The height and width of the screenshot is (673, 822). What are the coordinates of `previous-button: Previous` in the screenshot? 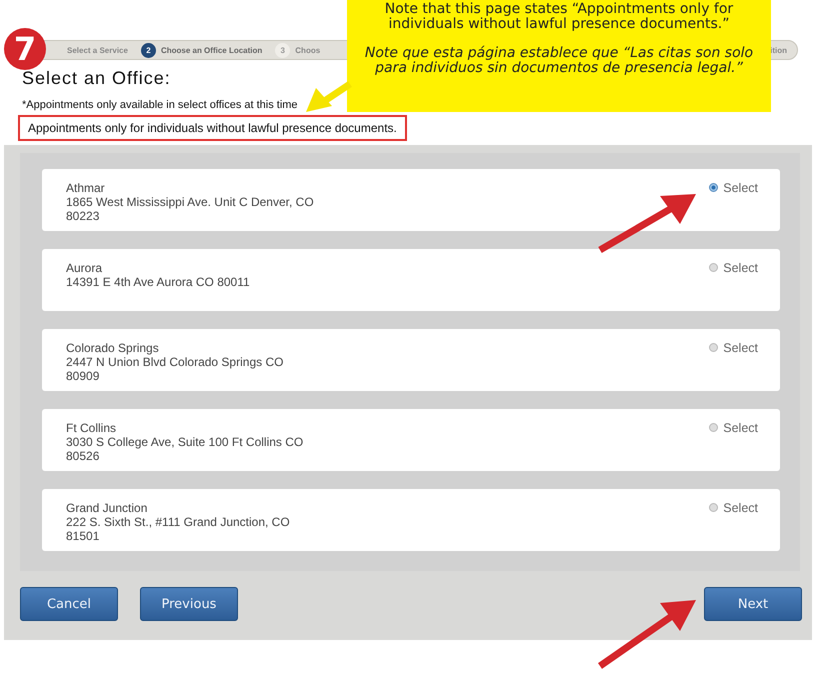 It's located at (189, 604).